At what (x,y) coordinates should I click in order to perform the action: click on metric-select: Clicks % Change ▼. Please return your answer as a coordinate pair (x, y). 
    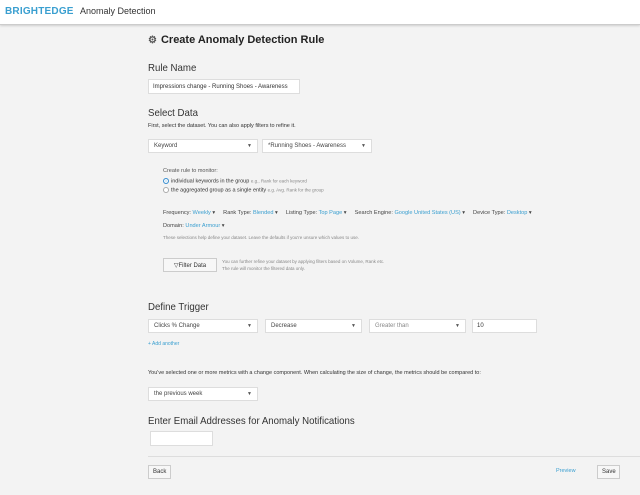
    Looking at the image, I should click on (203, 326).